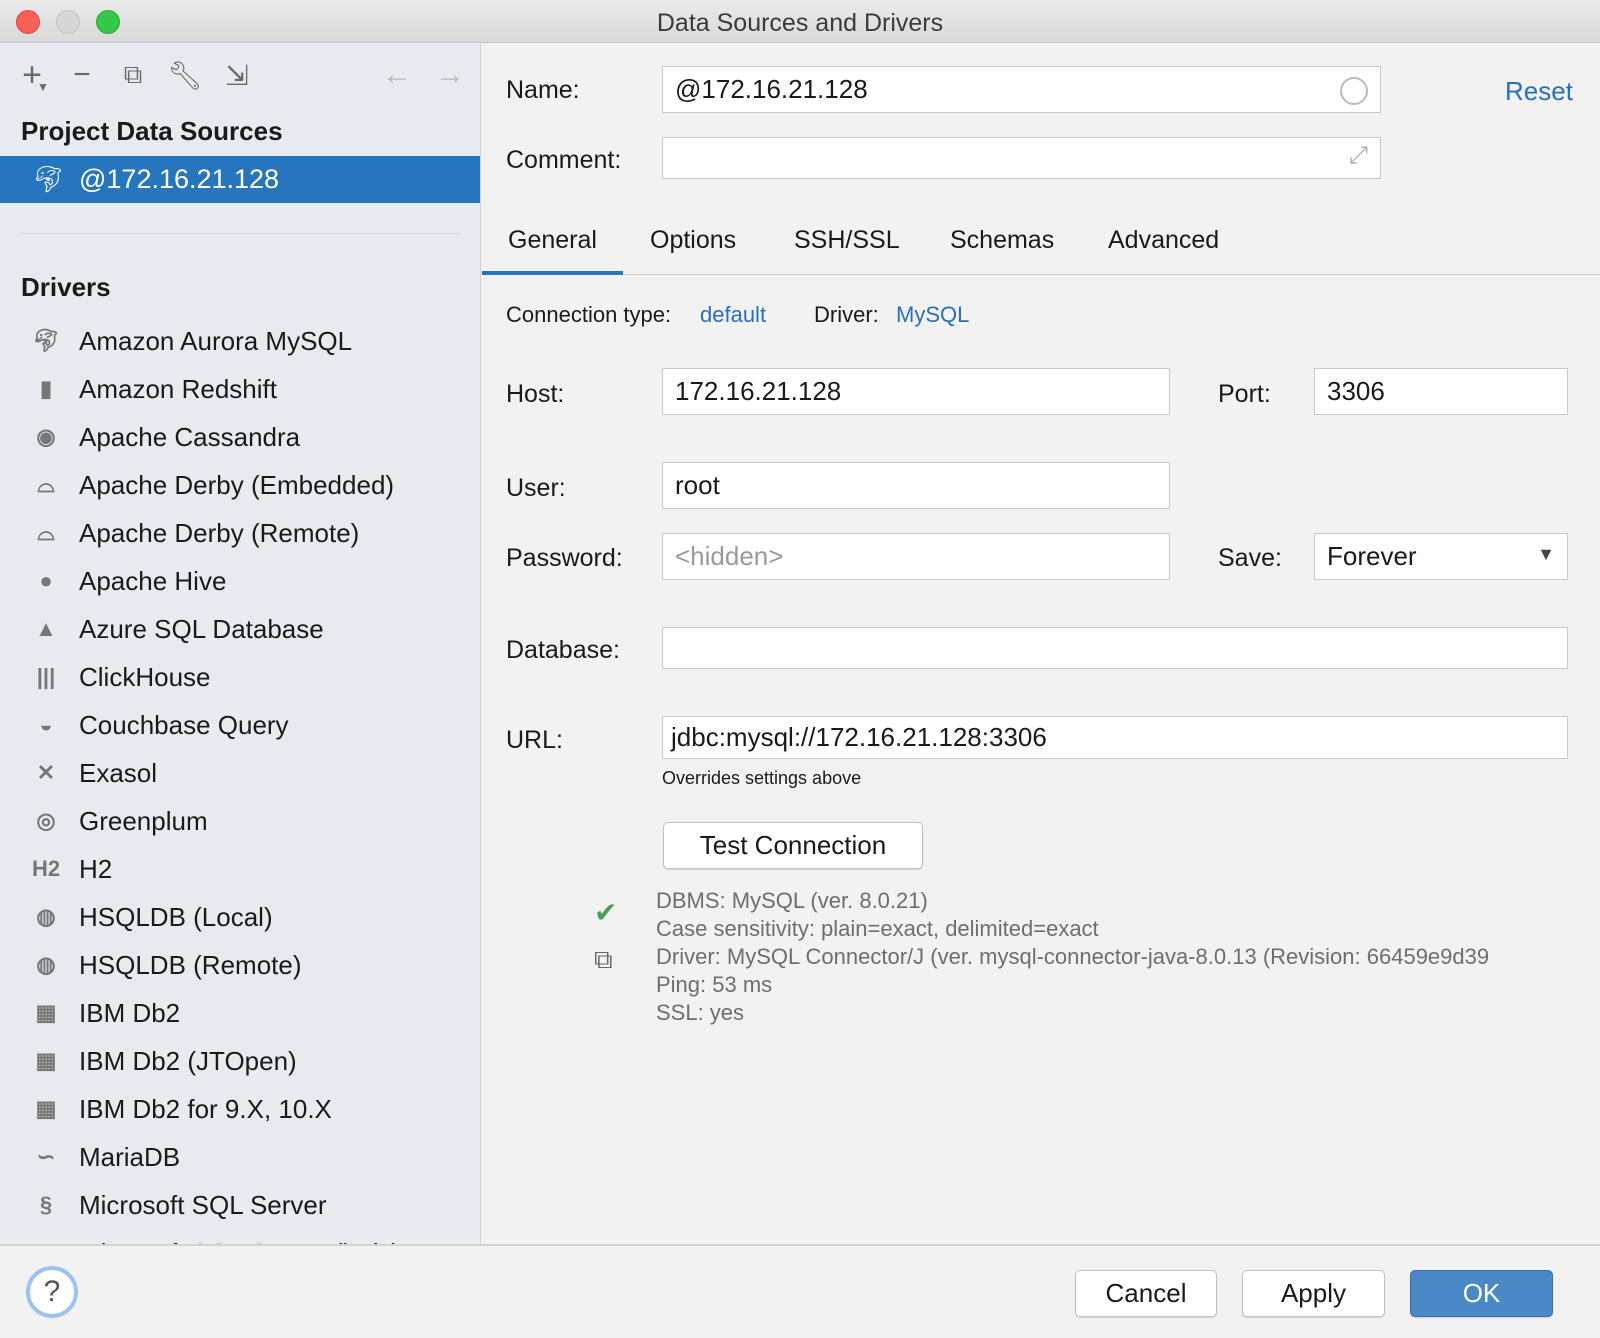 The height and width of the screenshot is (1338, 1600). What do you see at coordinates (1481, 1293) in the screenshot?
I see `ok-button: OK` at bounding box center [1481, 1293].